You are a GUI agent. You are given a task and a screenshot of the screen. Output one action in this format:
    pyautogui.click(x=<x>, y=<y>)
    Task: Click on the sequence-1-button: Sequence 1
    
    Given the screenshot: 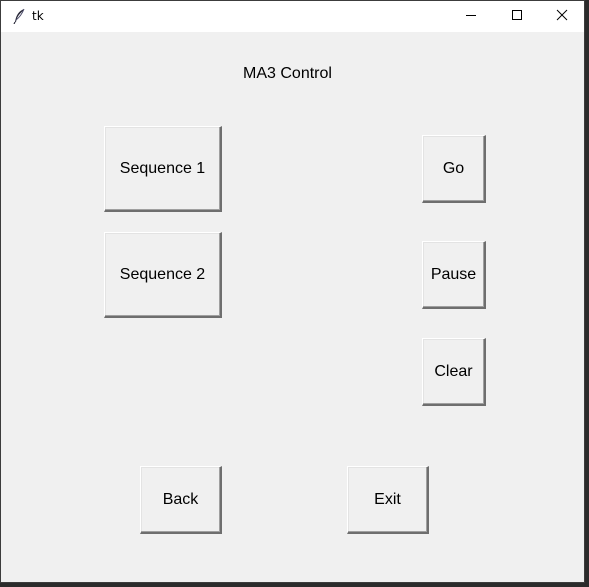 What is the action you would take?
    pyautogui.click(x=163, y=169)
    